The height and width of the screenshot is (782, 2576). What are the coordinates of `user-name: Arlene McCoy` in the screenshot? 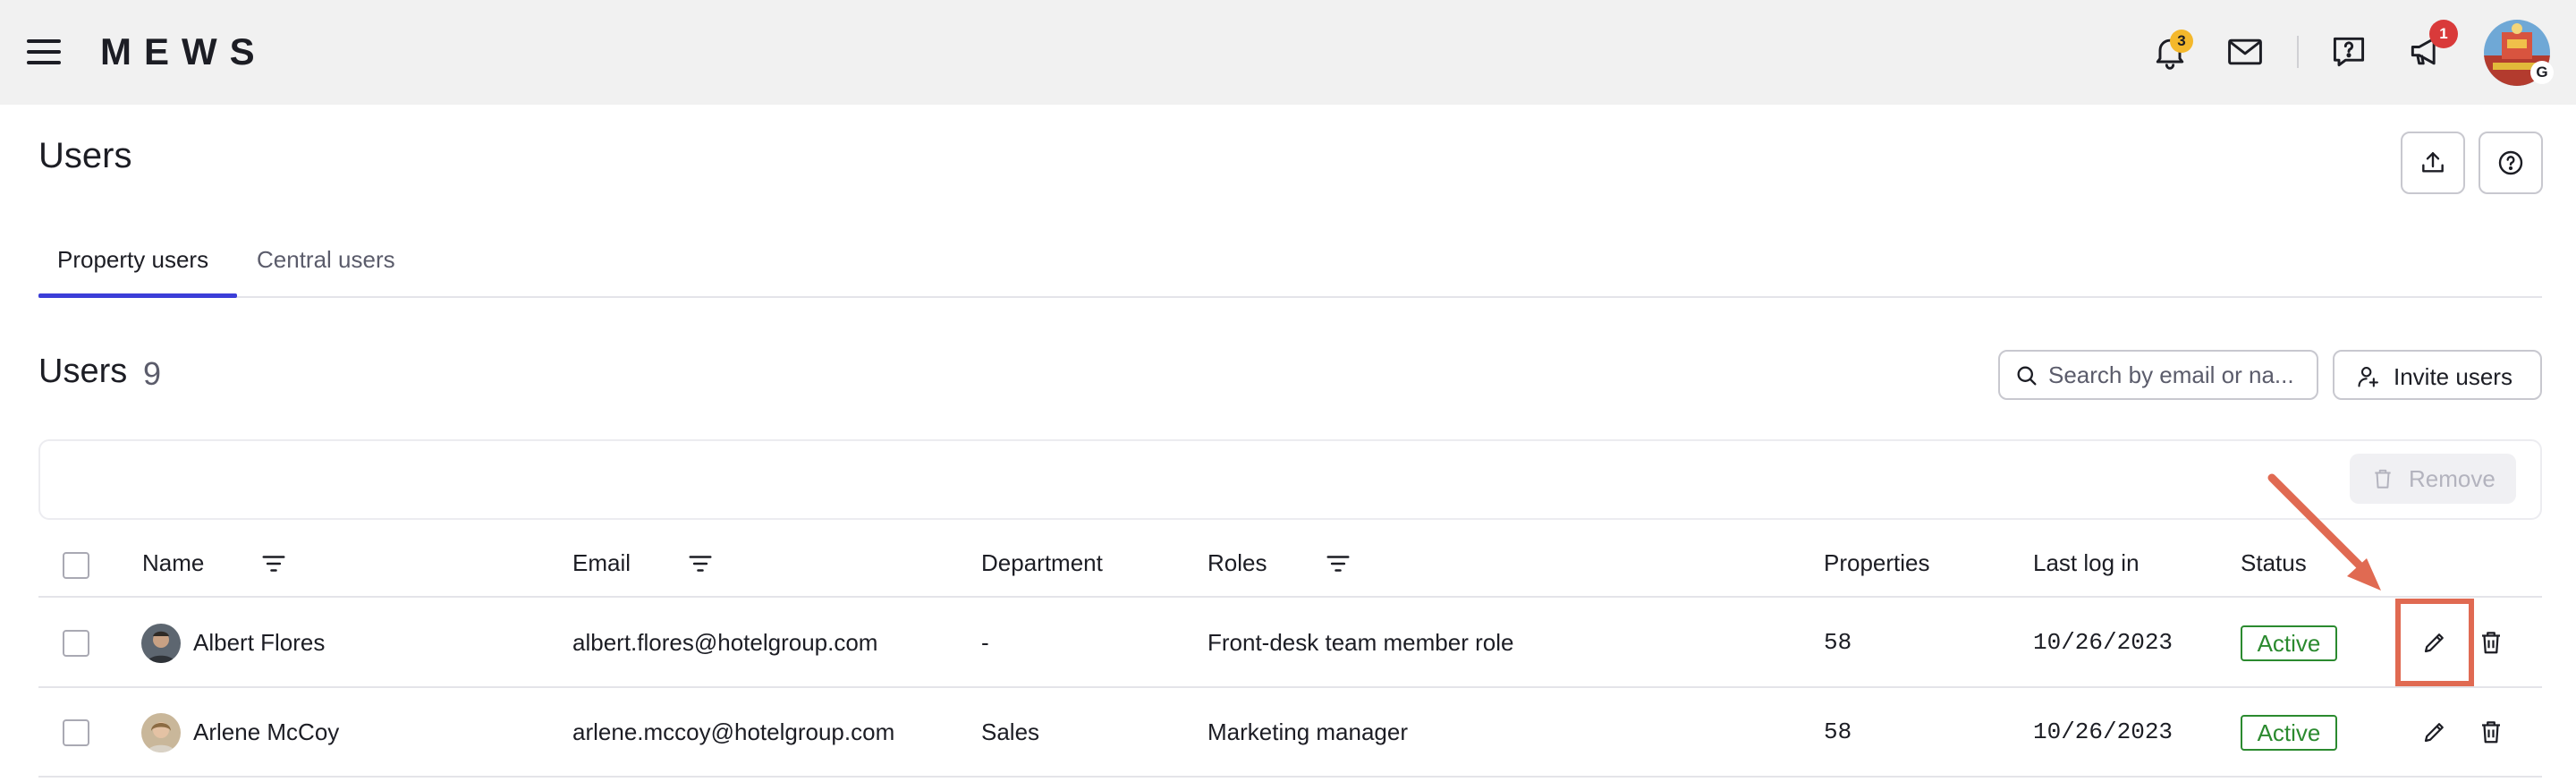 It's located at (266, 732).